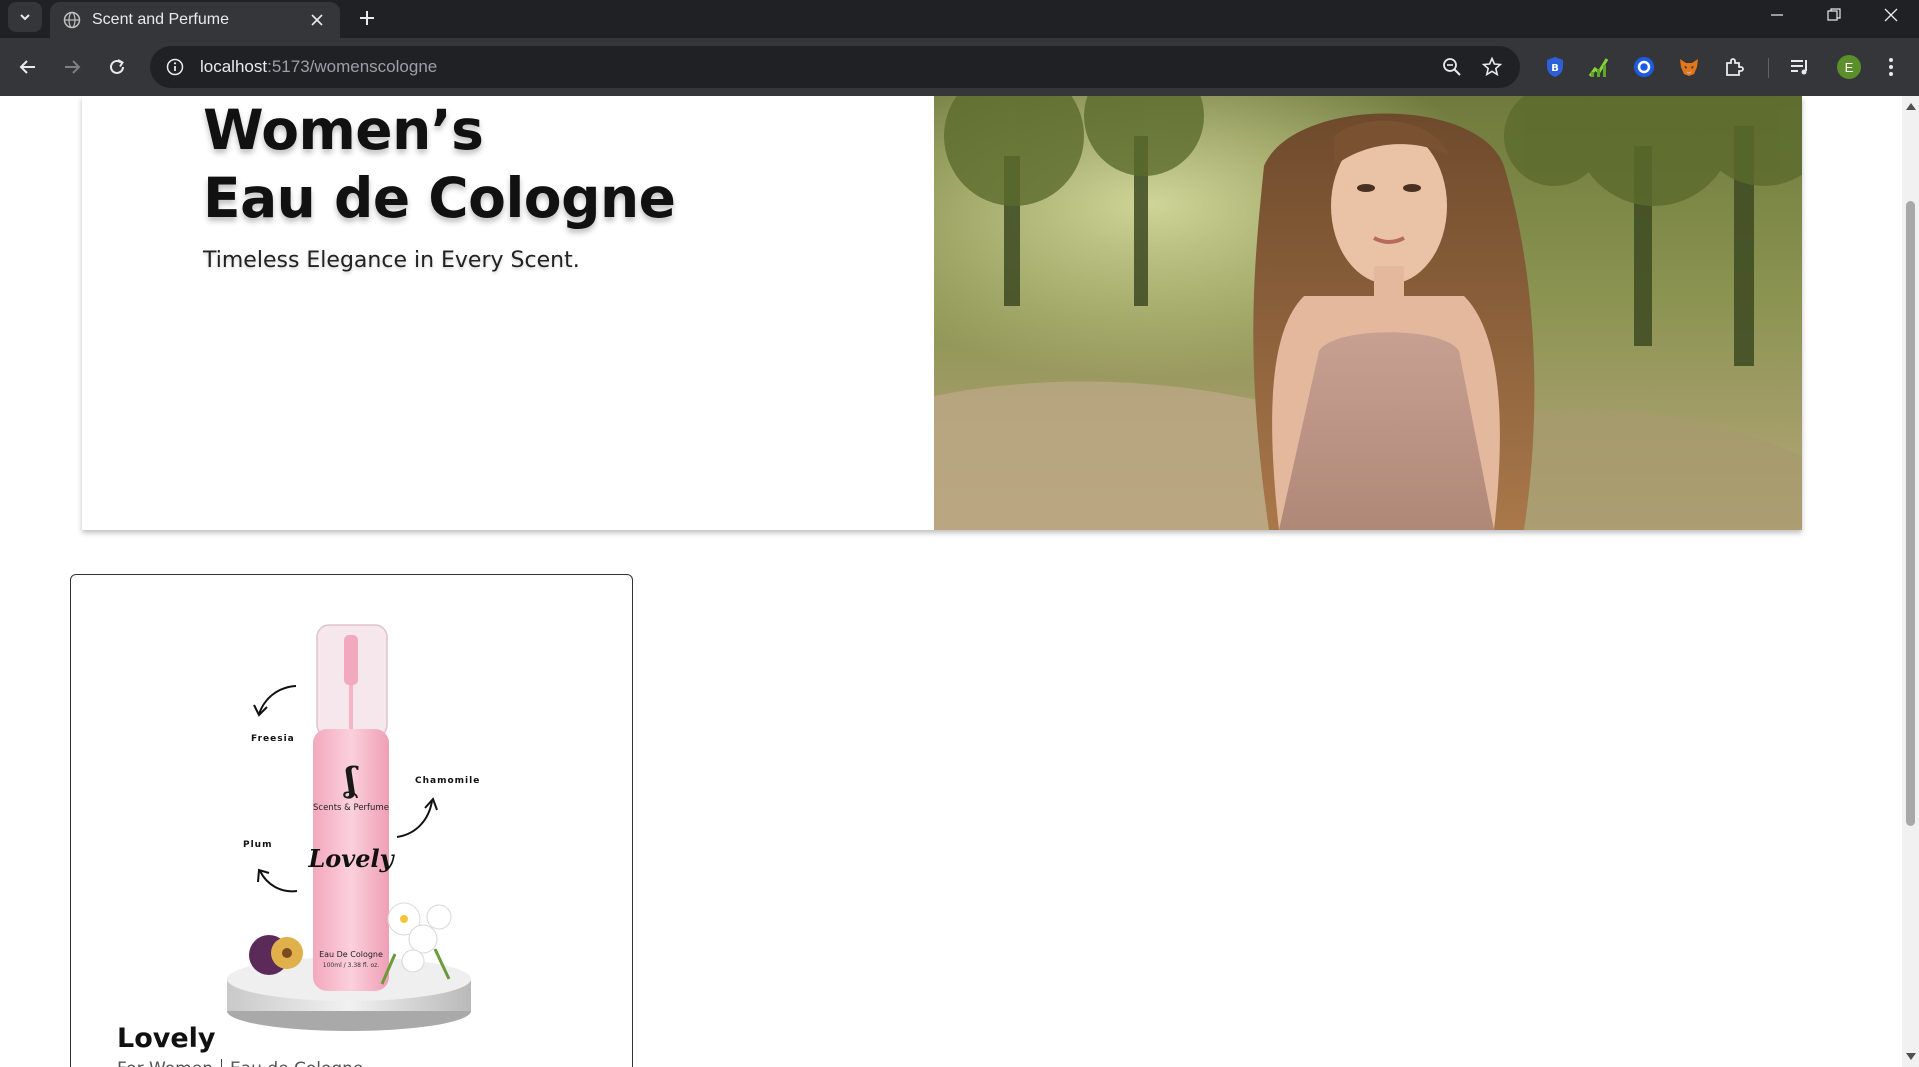 The image size is (1919, 1067). I want to click on bottle-volume-text: 100ml / 3.38 fl. oz., so click(351, 965).